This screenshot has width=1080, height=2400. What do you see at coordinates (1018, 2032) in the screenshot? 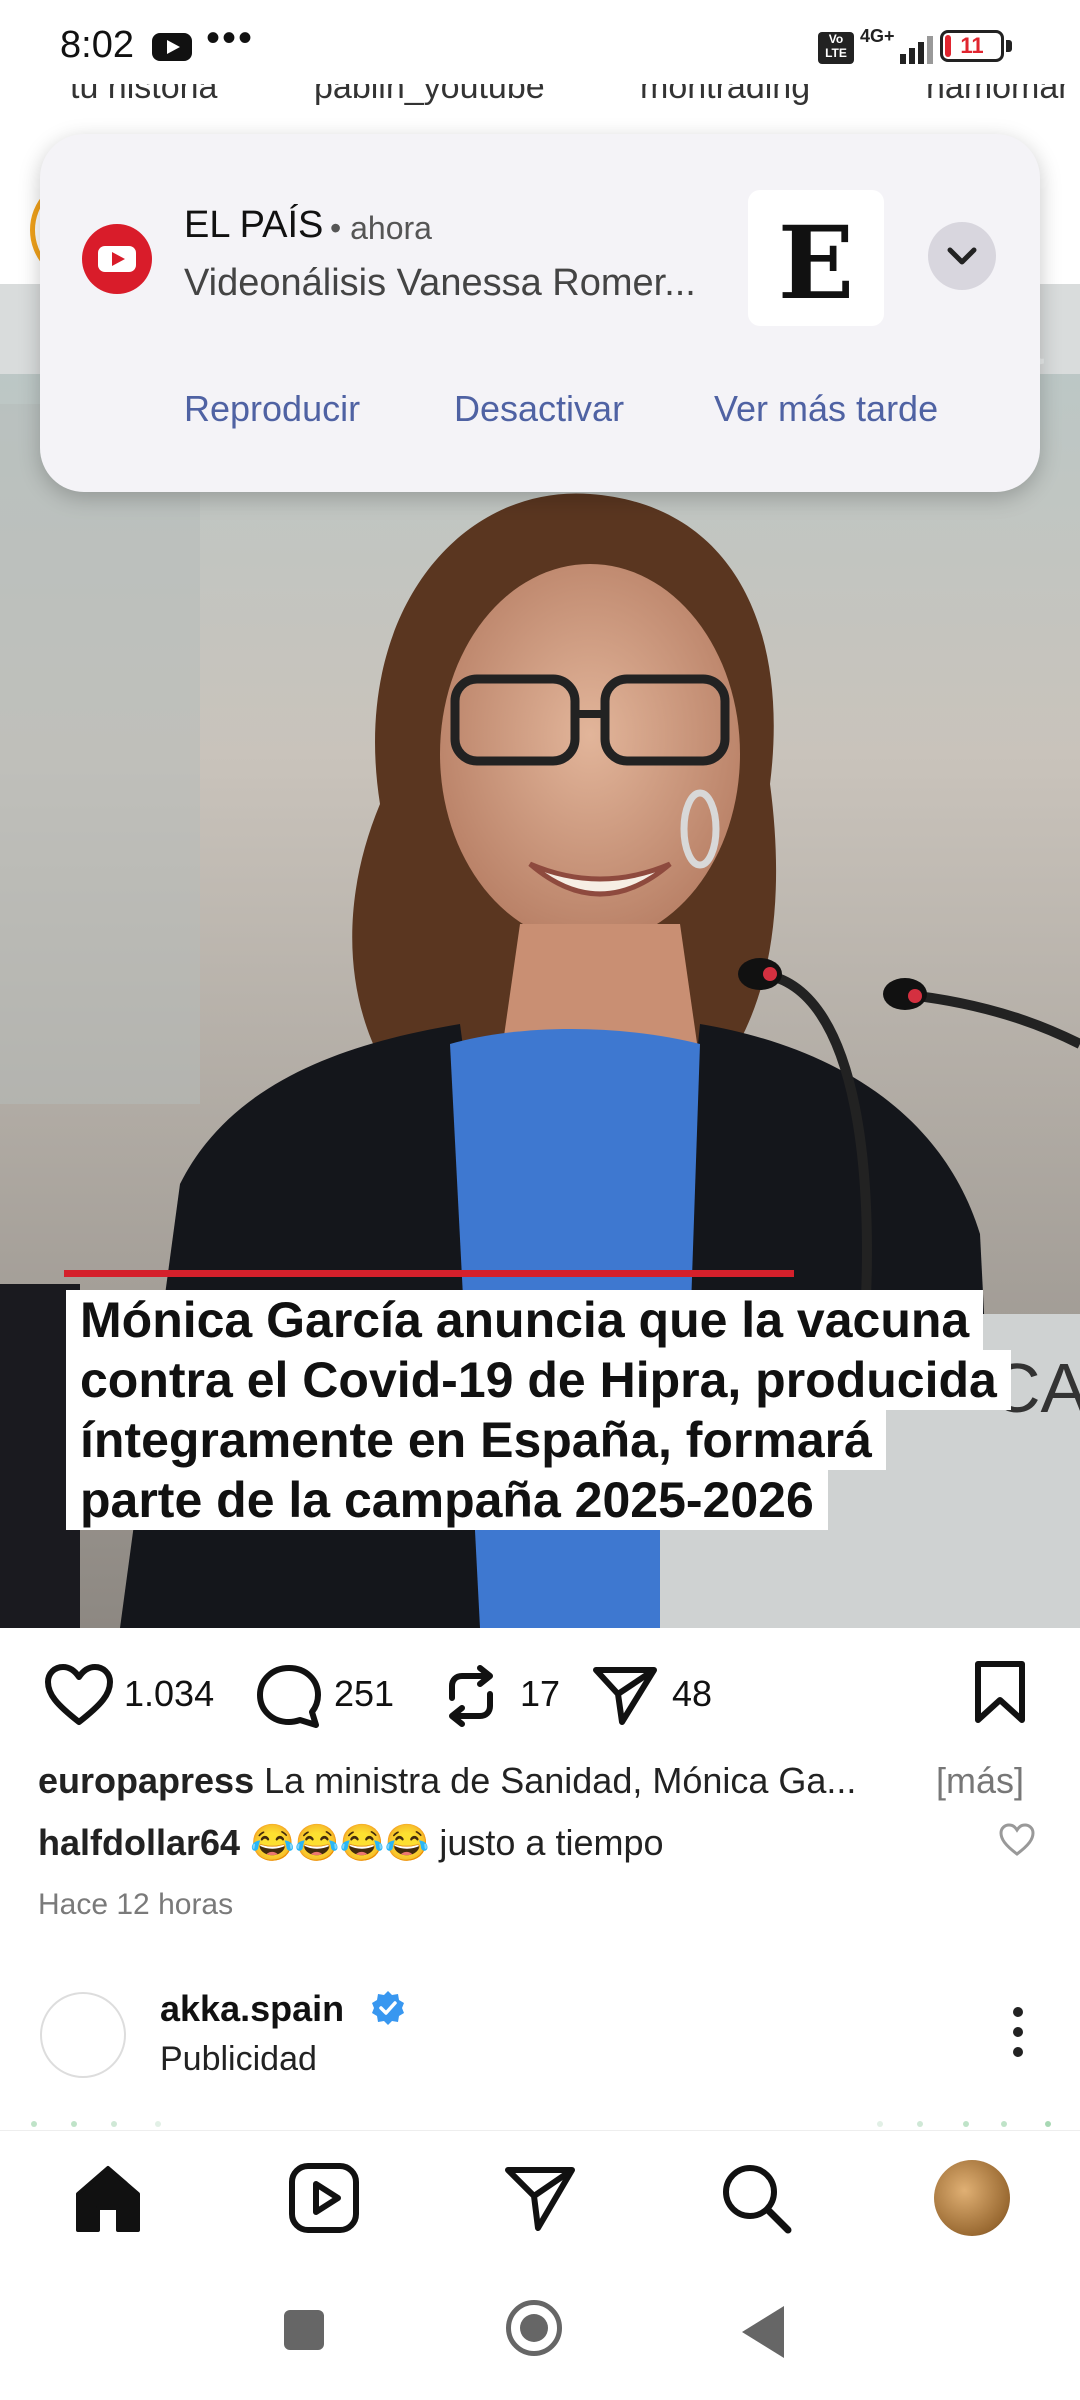
I see `more-options-icon` at bounding box center [1018, 2032].